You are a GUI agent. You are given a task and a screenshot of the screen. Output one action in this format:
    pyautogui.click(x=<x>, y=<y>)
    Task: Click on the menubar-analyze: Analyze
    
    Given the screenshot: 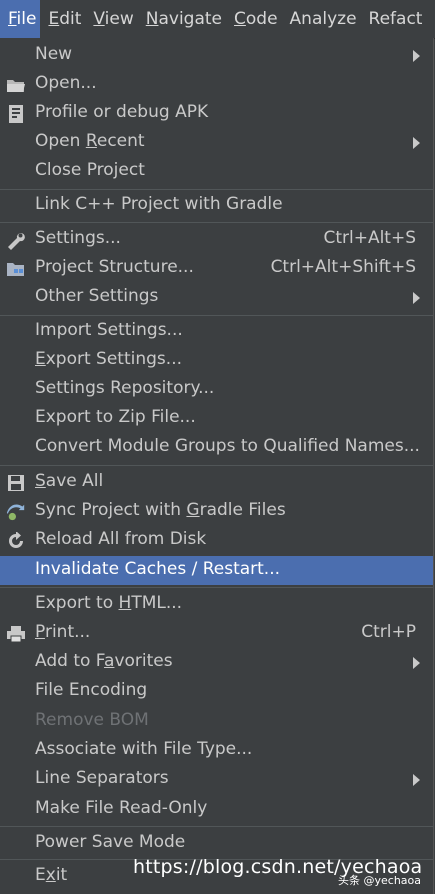 What is the action you would take?
    pyautogui.click(x=321, y=19)
    